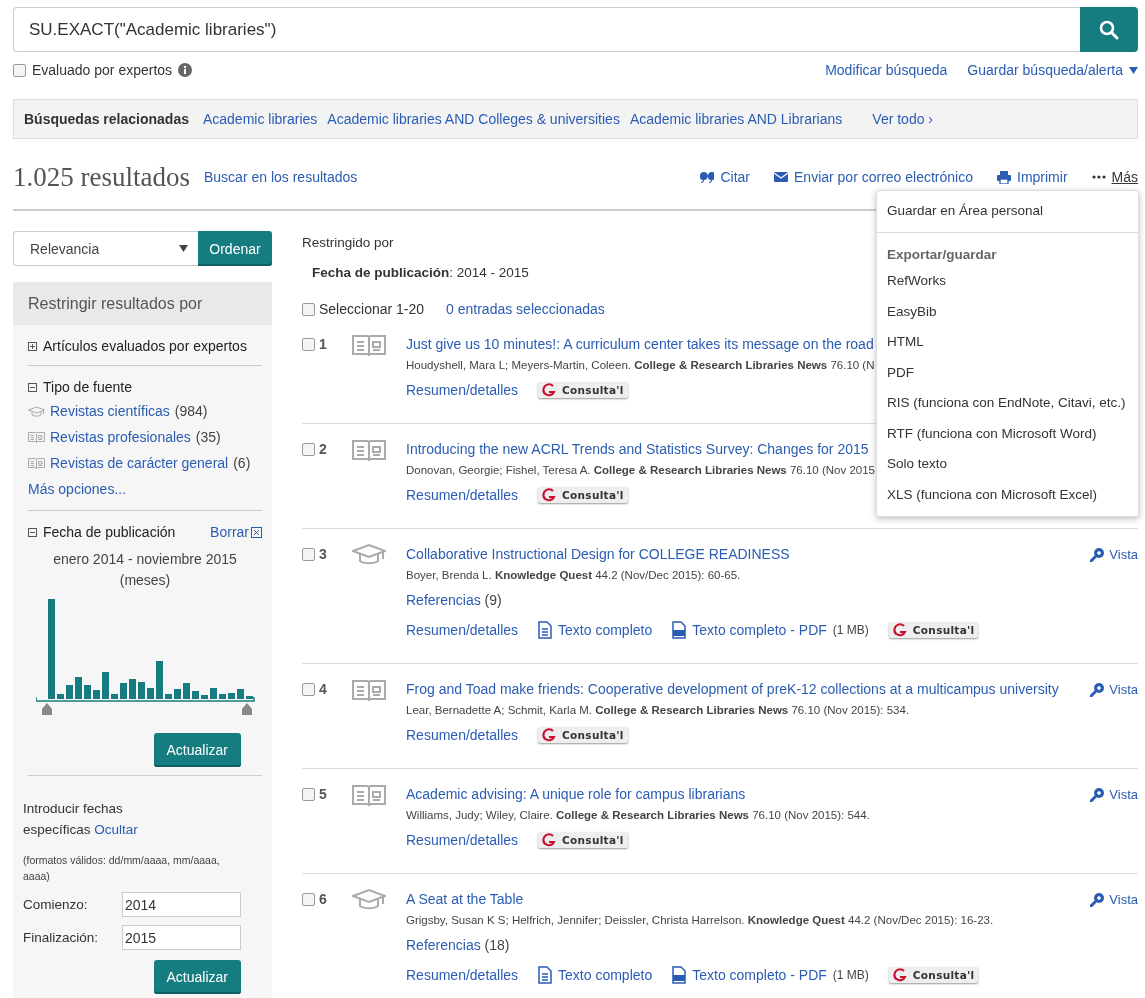  What do you see at coordinates (110, 411) in the screenshot?
I see `filter-link: Revistas científicas` at bounding box center [110, 411].